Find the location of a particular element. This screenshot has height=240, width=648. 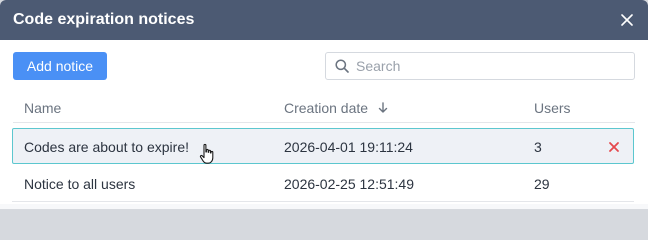

search-box is located at coordinates (480, 66).